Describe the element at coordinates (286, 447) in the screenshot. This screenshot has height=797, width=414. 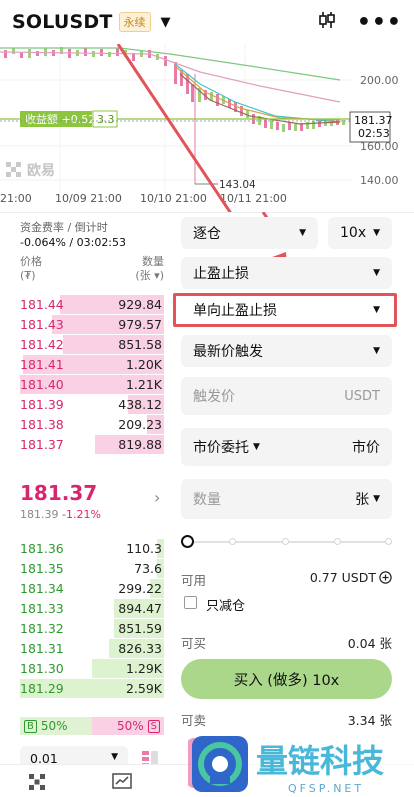
I see `exec-type-row: 市价委托 ▼ 市价` at that location.